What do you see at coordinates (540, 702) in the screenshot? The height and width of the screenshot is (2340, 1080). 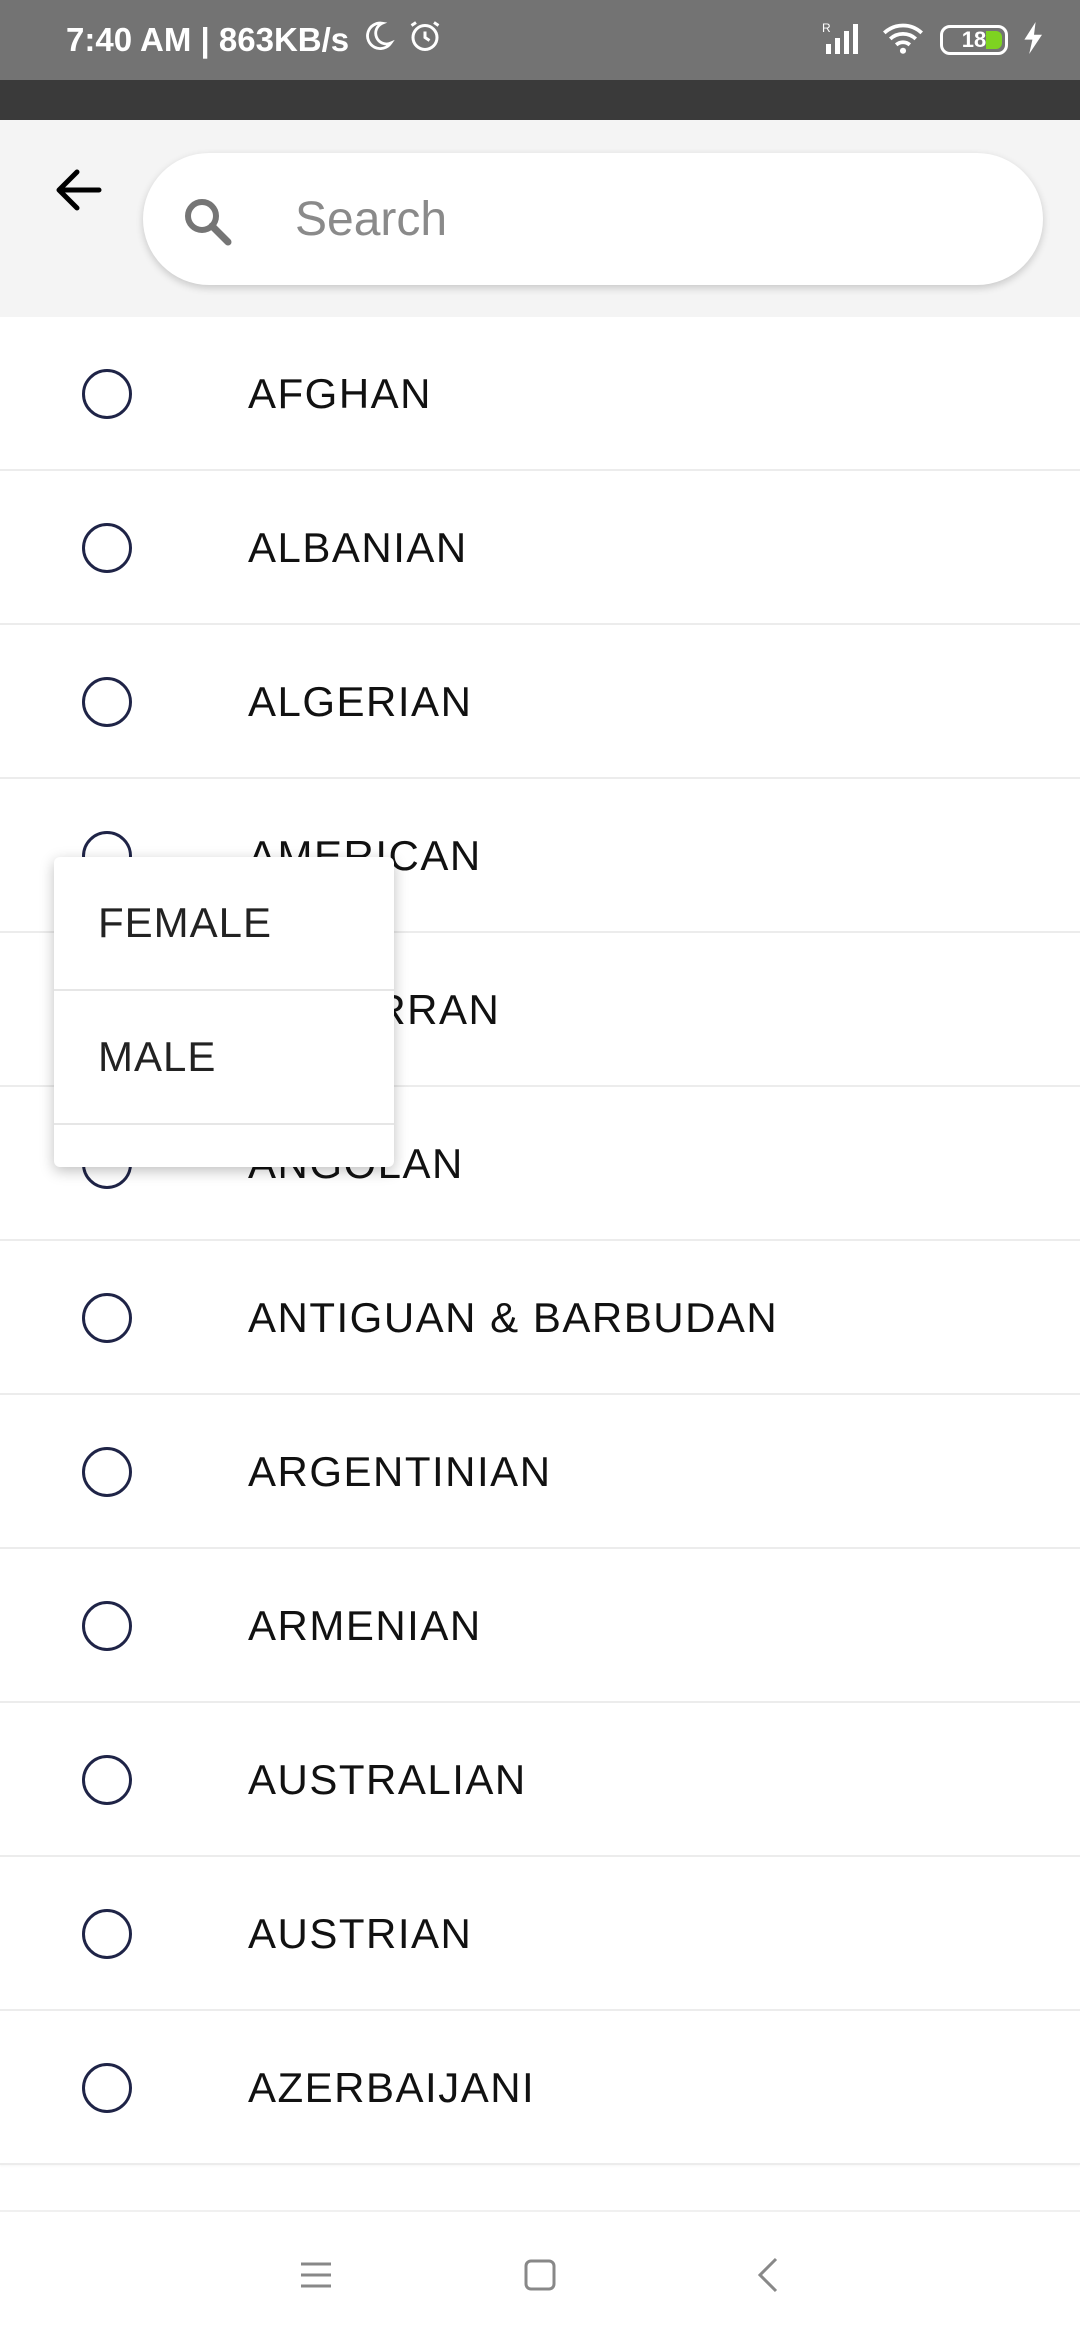 I see `list-item: ALGERIAN` at bounding box center [540, 702].